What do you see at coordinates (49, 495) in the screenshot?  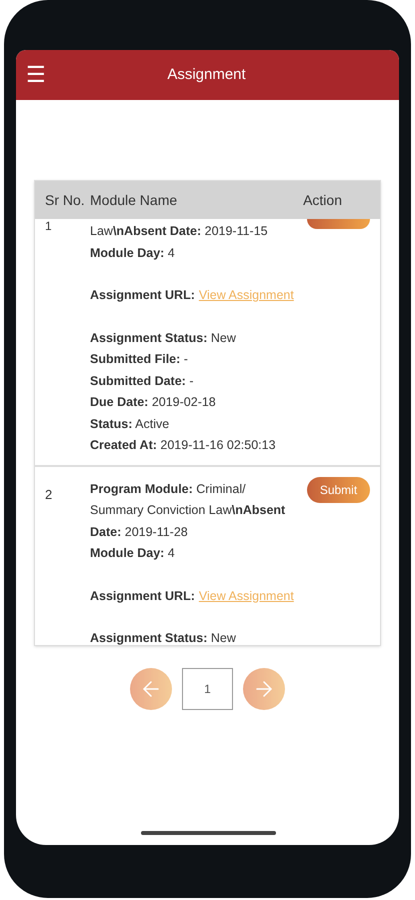 I see `serial-number: 2` at bounding box center [49, 495].